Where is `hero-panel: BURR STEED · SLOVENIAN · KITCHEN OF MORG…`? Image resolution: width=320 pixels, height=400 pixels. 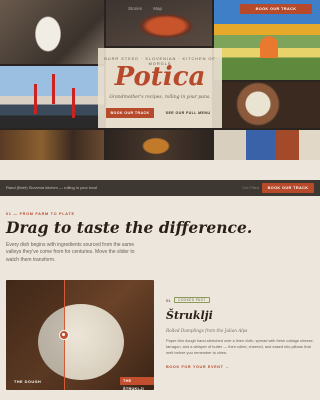 hero-panel: BURR STEED · SLOVENIAN · KITCHEN OF MORG… is located at coordinates (160, 88).